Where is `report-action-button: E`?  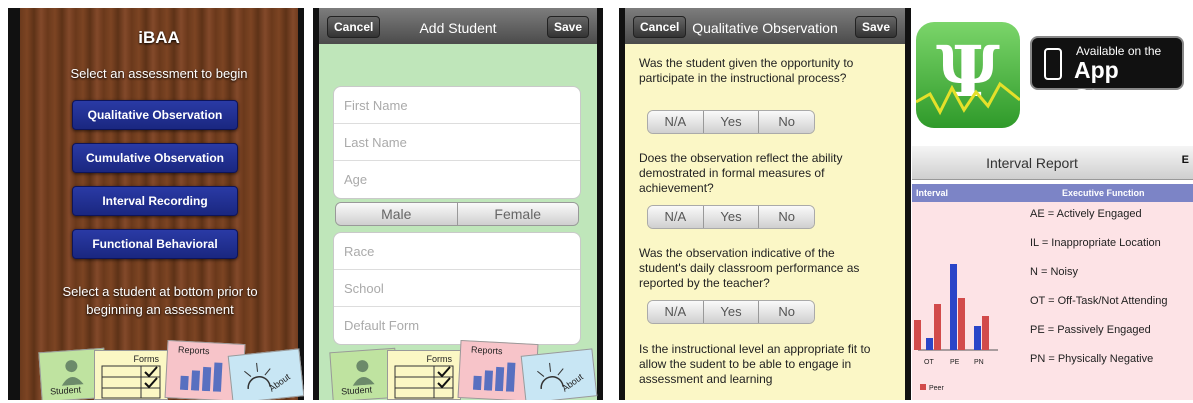 report-action-button: E is located at coordinates (1185, 160).